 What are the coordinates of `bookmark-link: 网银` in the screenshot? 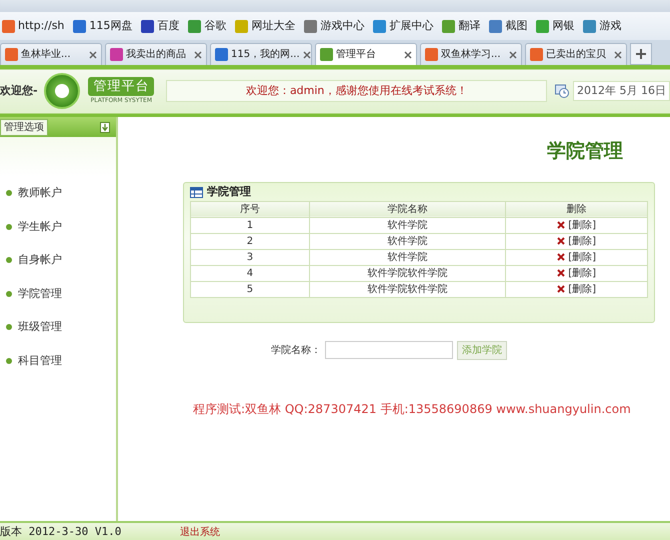 It's located at (555, 26).